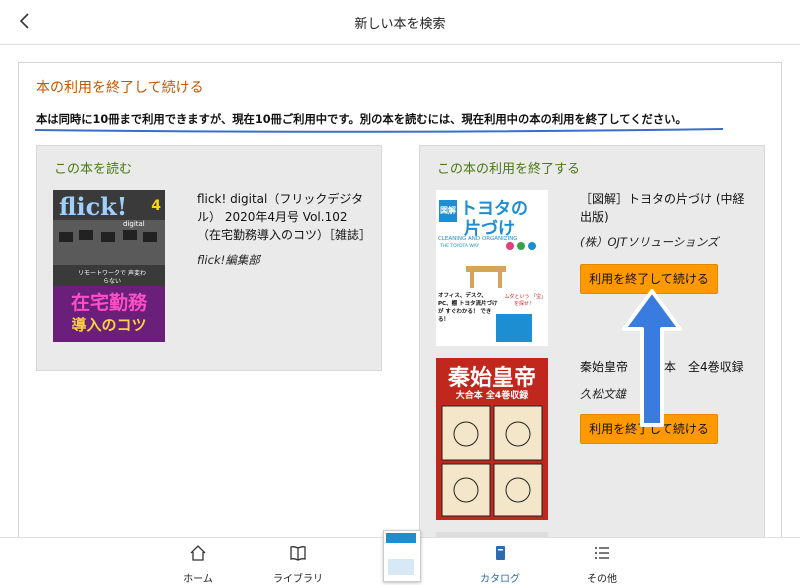 The height and width of the screenshot is (585, 800). What do you see at coordinates (379, 130) in the screenshot?
I see `notice-underline` at bounding box center [379, 130].